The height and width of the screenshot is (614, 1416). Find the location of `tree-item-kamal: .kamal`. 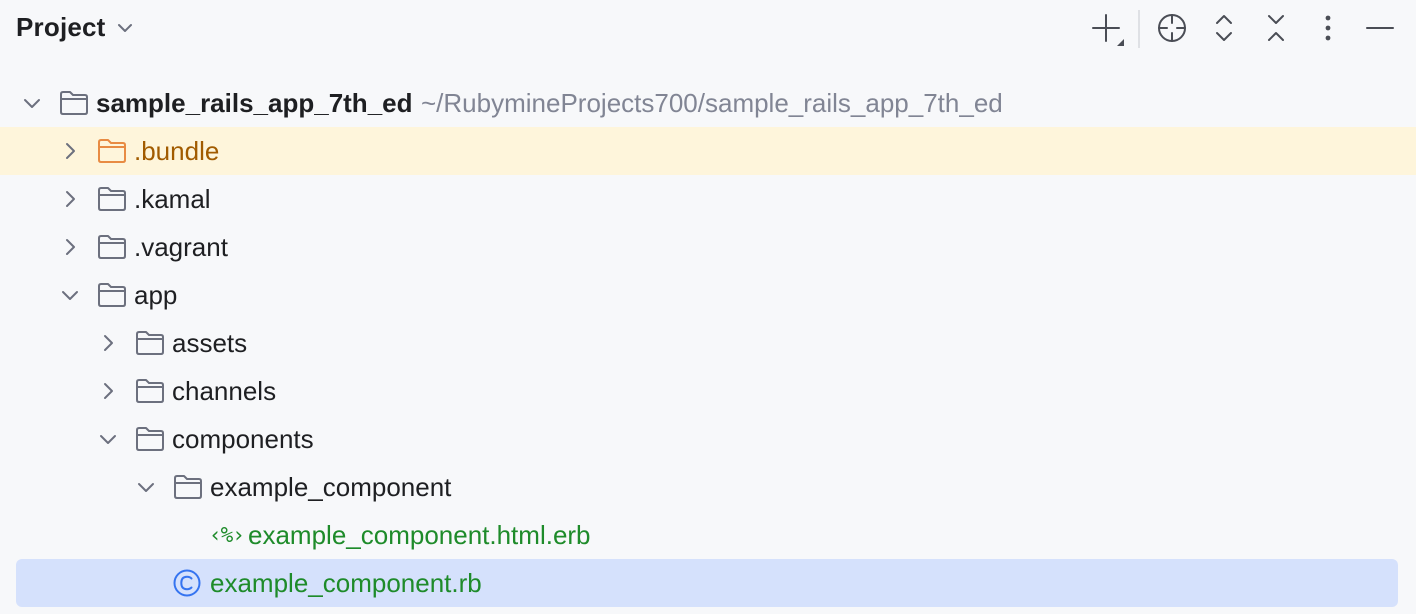

tree-item-kamal: .kamal is located at coordinates (708, 199).